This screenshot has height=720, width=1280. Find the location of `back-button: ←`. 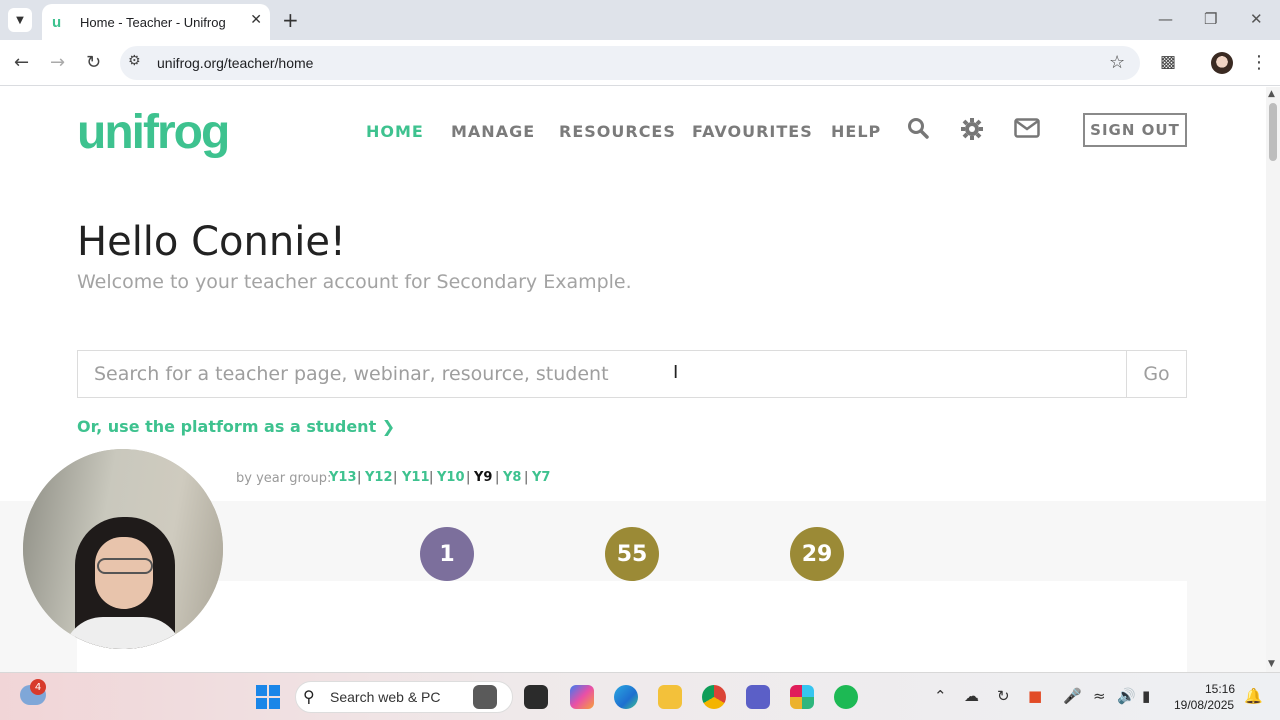

back-button: ← is located at coordinates (21, 62).